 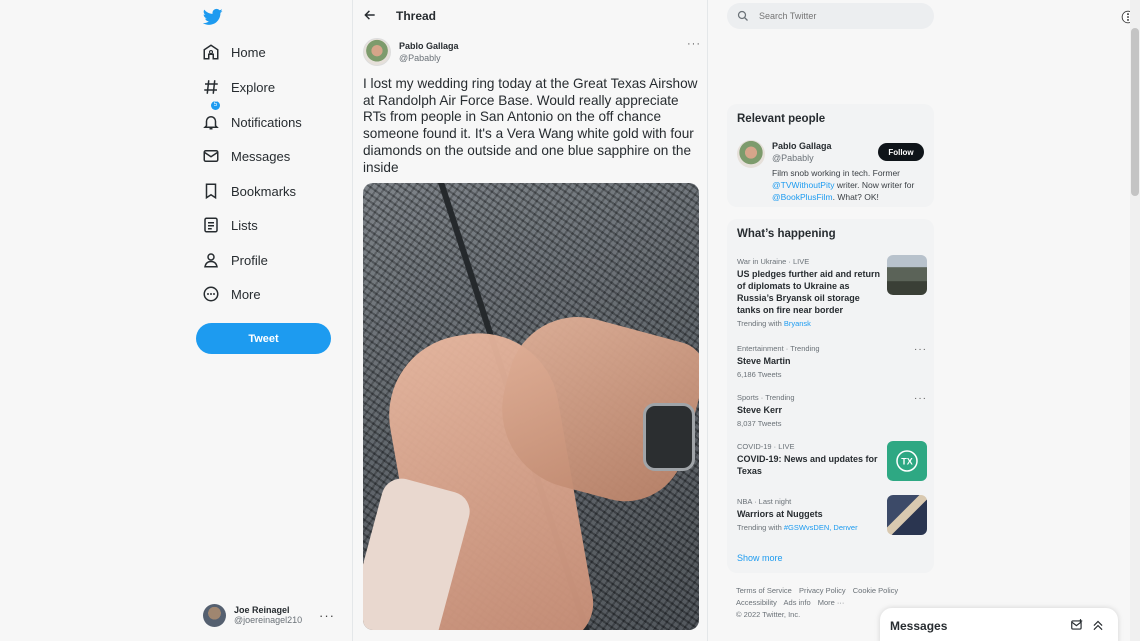 I want to click on footer-link-terms: Terms of Service, so click(x=764, y=590).